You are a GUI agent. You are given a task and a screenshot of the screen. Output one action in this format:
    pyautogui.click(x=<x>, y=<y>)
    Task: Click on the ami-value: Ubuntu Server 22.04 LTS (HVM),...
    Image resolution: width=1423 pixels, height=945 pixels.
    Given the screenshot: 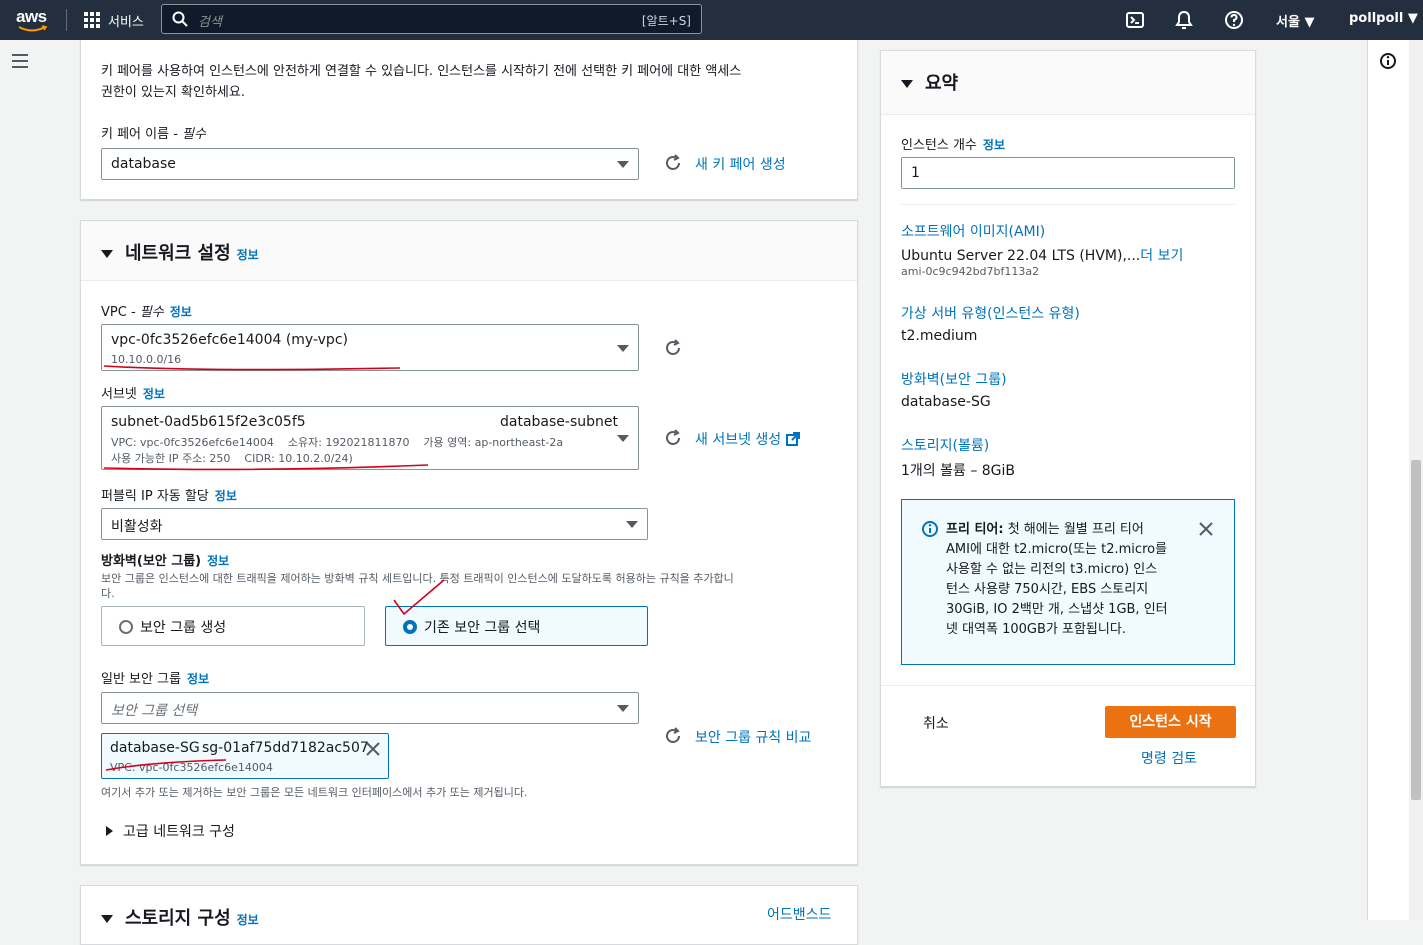 What is the action you would take?
    pyautogui.click(x=1021, y=256)
    